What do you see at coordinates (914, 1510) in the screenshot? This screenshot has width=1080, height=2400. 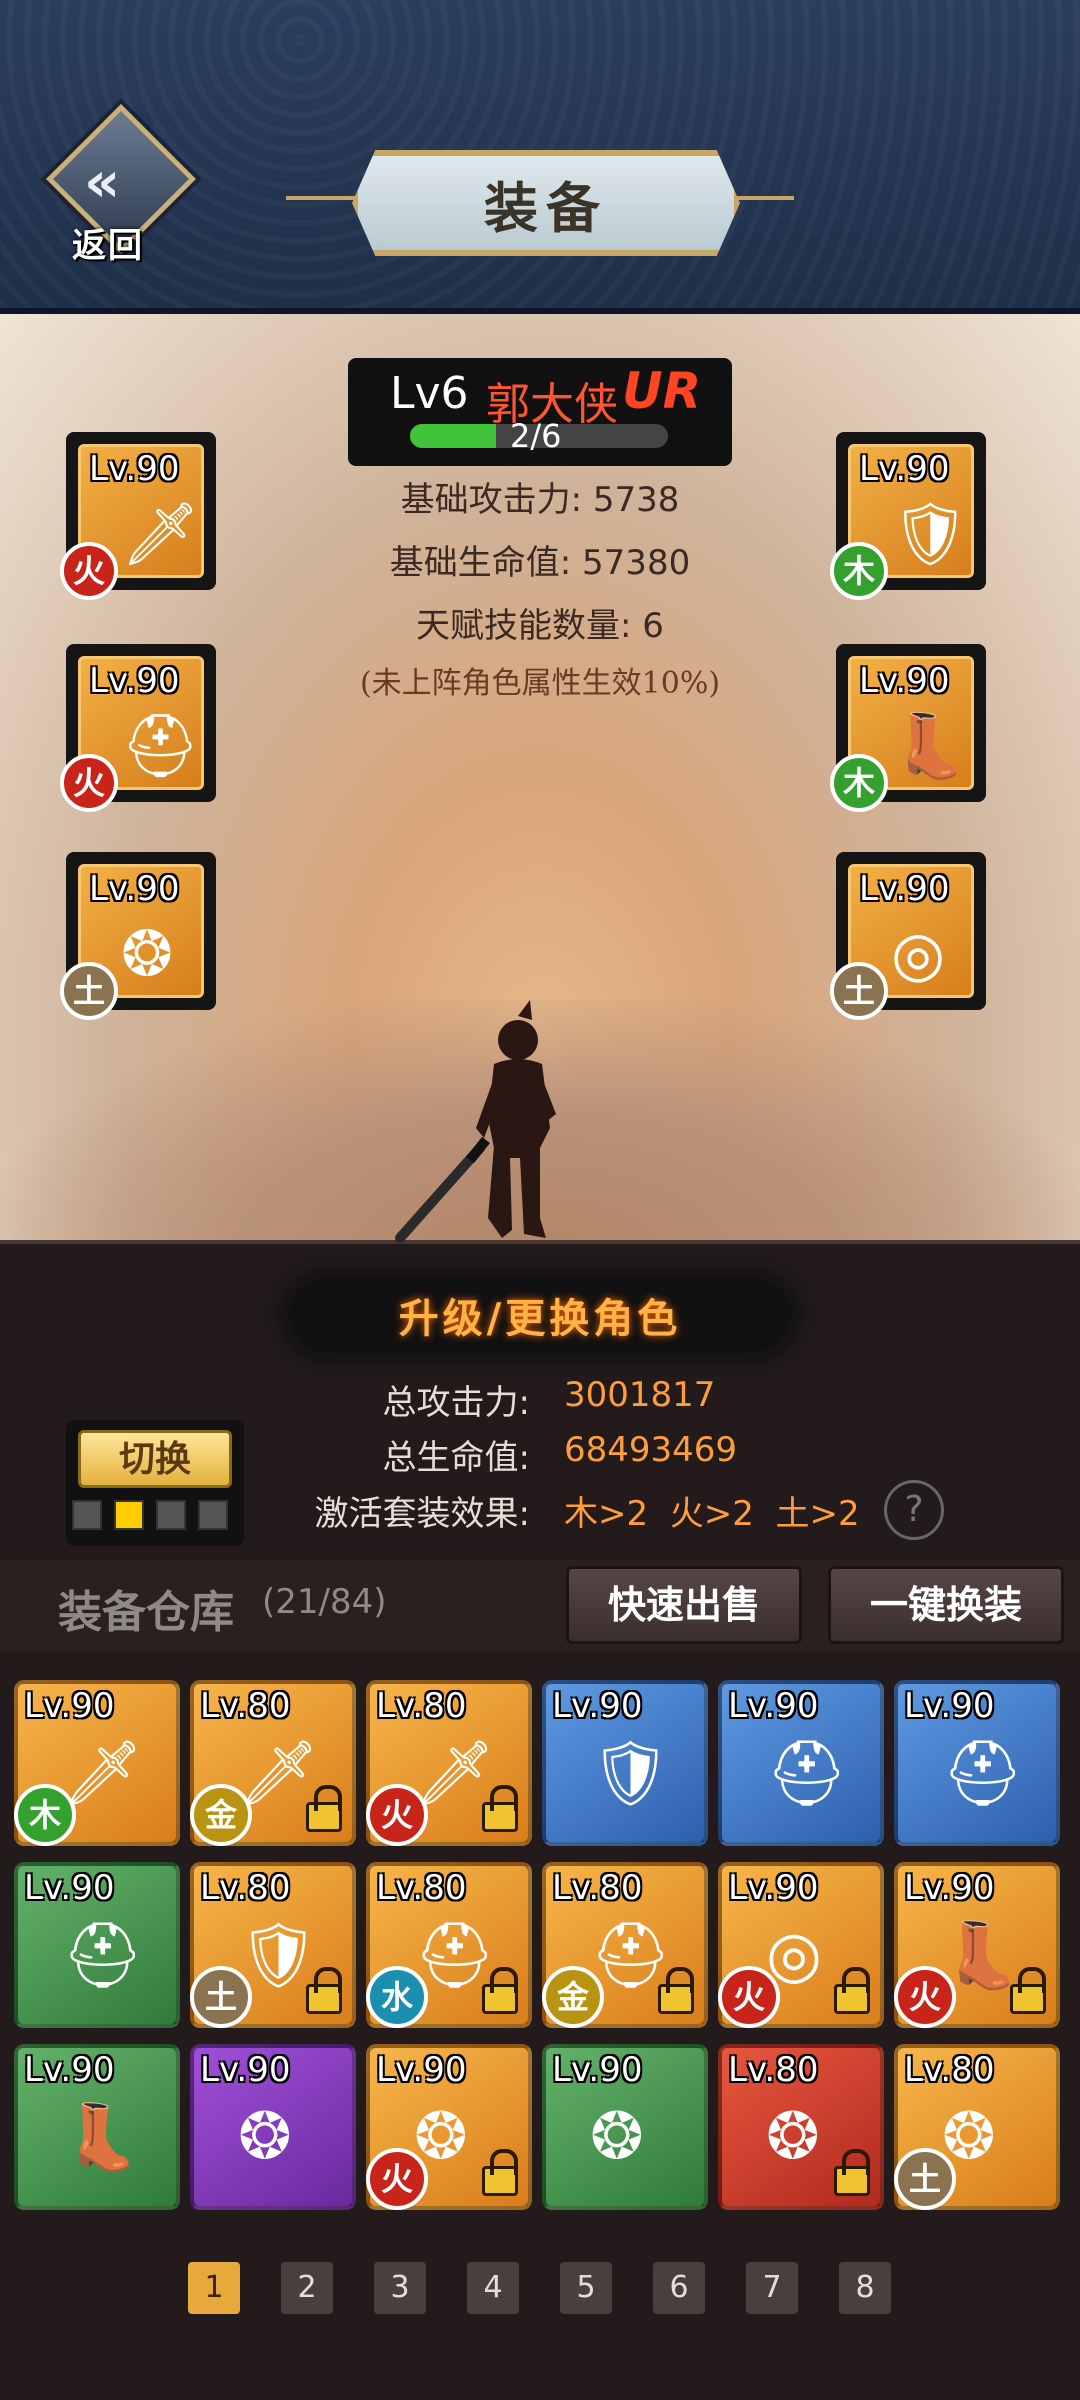 I see `help-button: ?` at bounding box center [914, 1510].